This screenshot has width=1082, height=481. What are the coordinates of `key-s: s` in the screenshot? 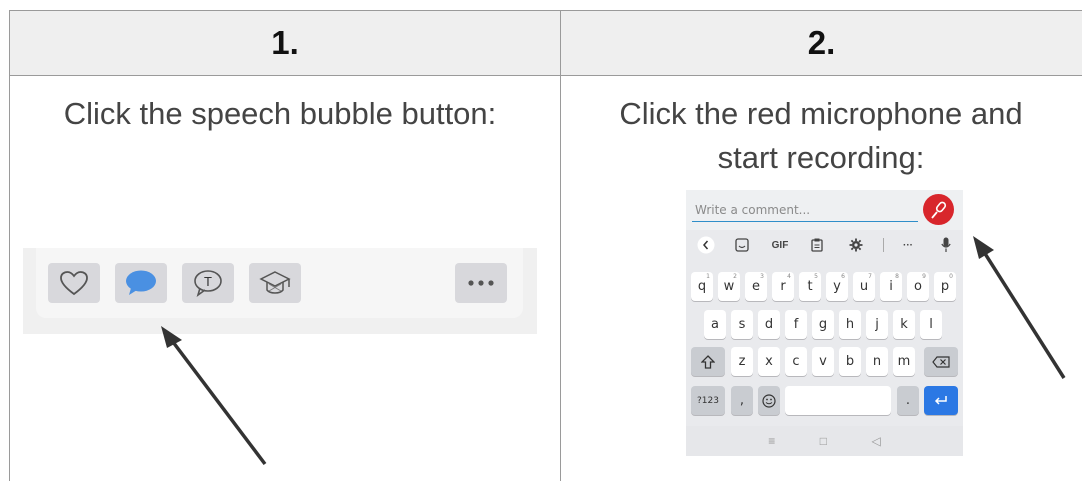 It's located at (742, 324).